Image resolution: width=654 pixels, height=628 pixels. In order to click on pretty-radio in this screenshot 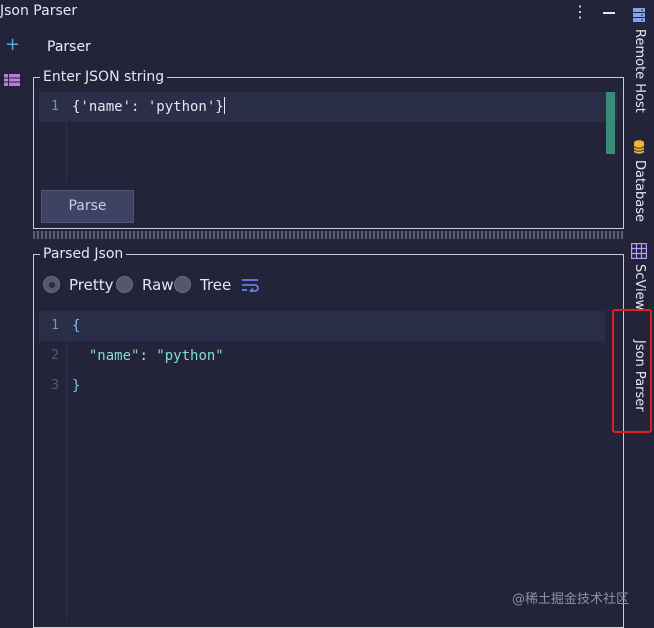, I will do `click(51, 284)`.